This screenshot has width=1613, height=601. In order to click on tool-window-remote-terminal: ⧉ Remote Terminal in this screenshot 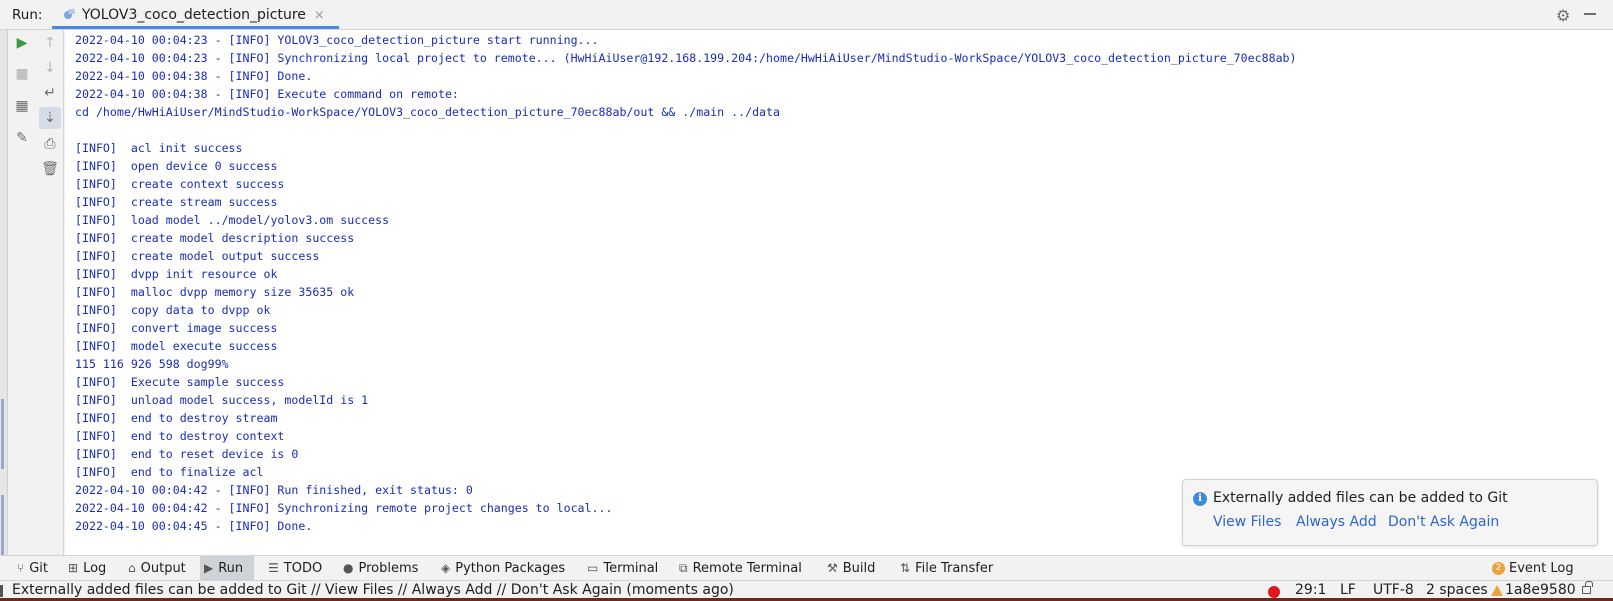, I will do `click(740, 568)`.